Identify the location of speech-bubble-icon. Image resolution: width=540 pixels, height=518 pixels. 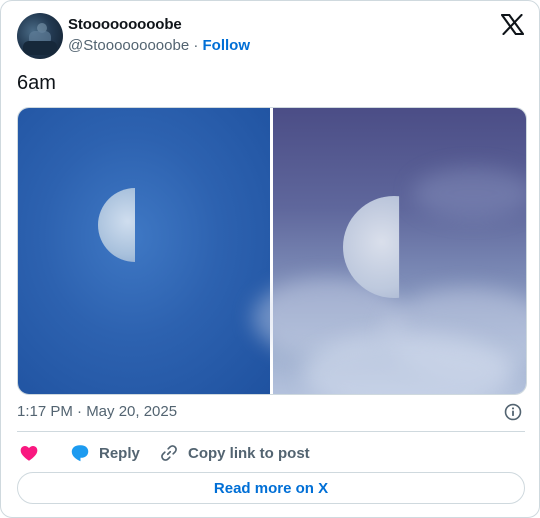
(80, 453).